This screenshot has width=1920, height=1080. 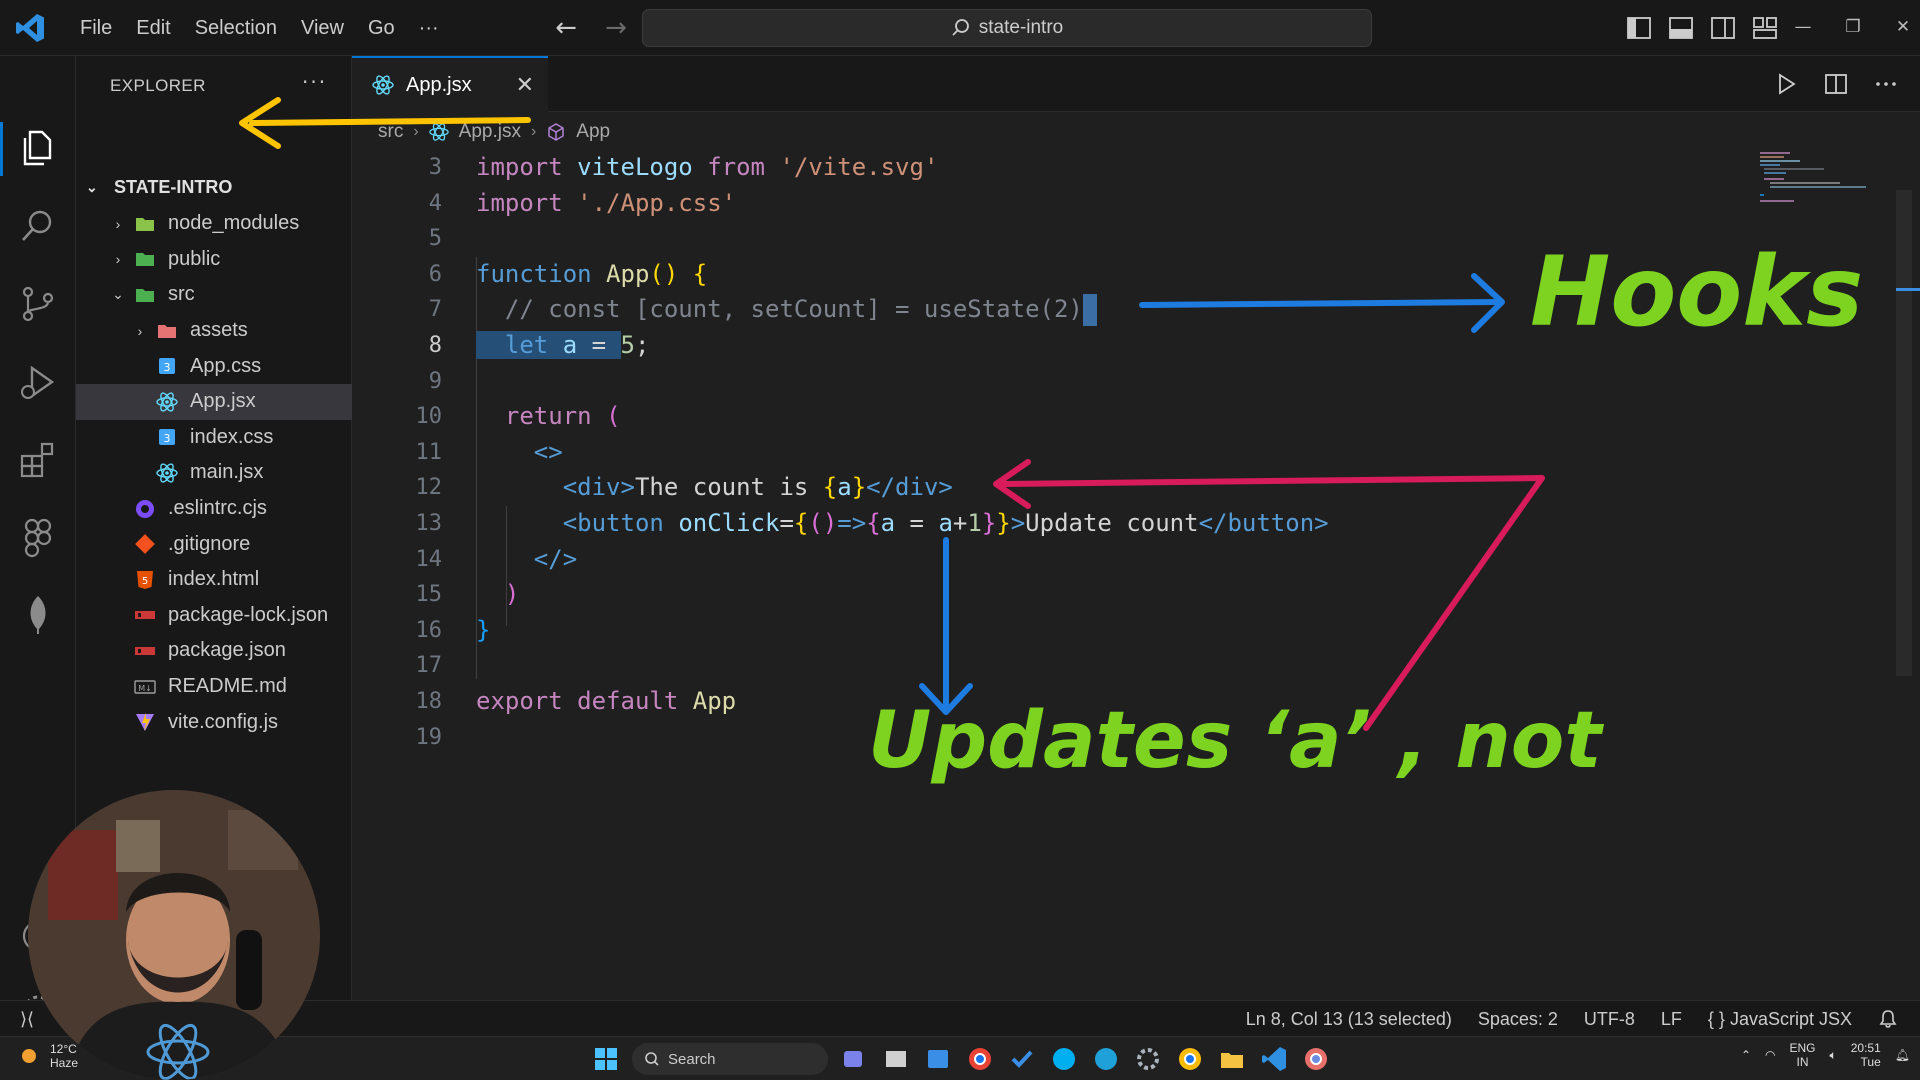 I want to click on breadcrumb-src: src, so click(x=390, y=132).